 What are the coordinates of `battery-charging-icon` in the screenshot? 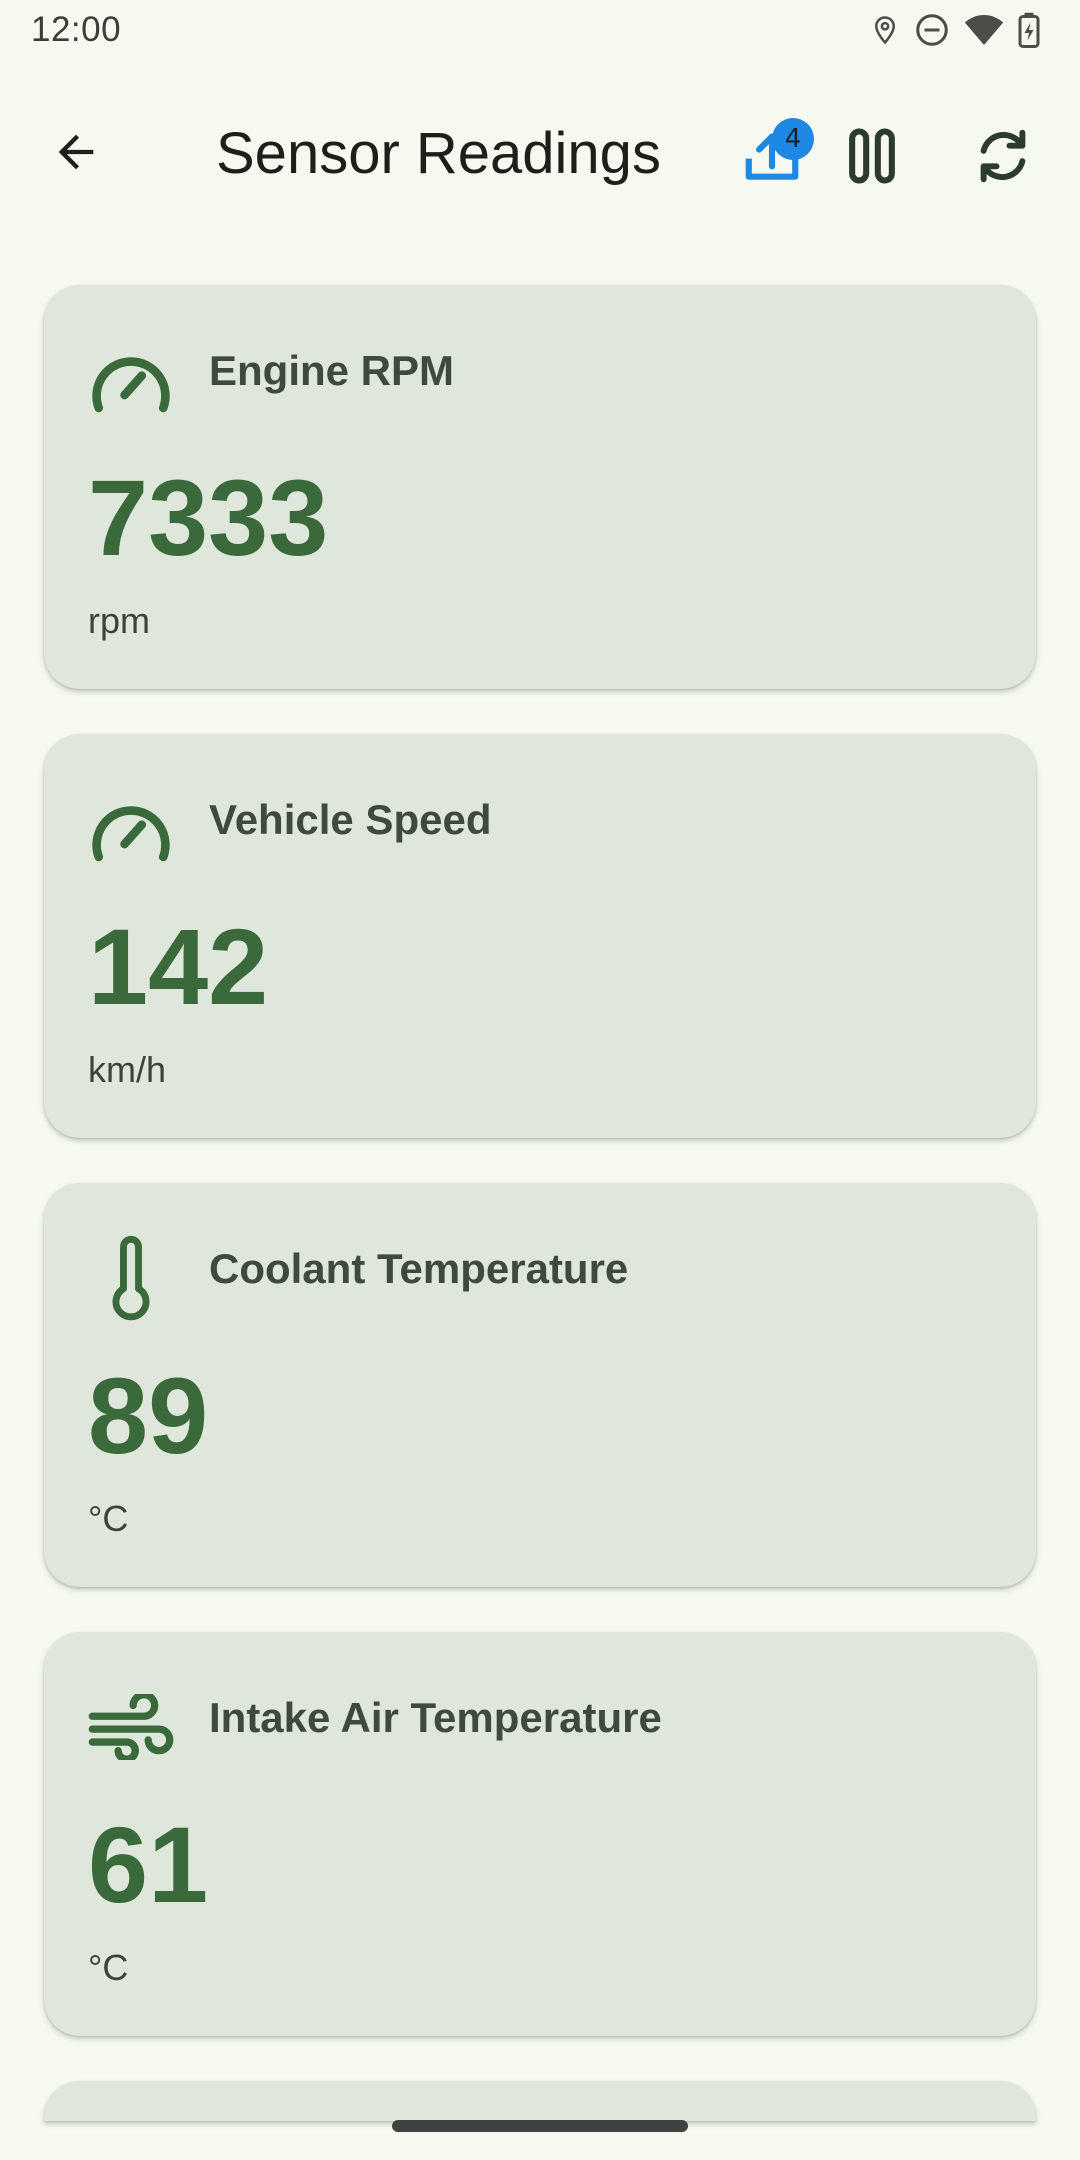 It's located at (1029, 30).